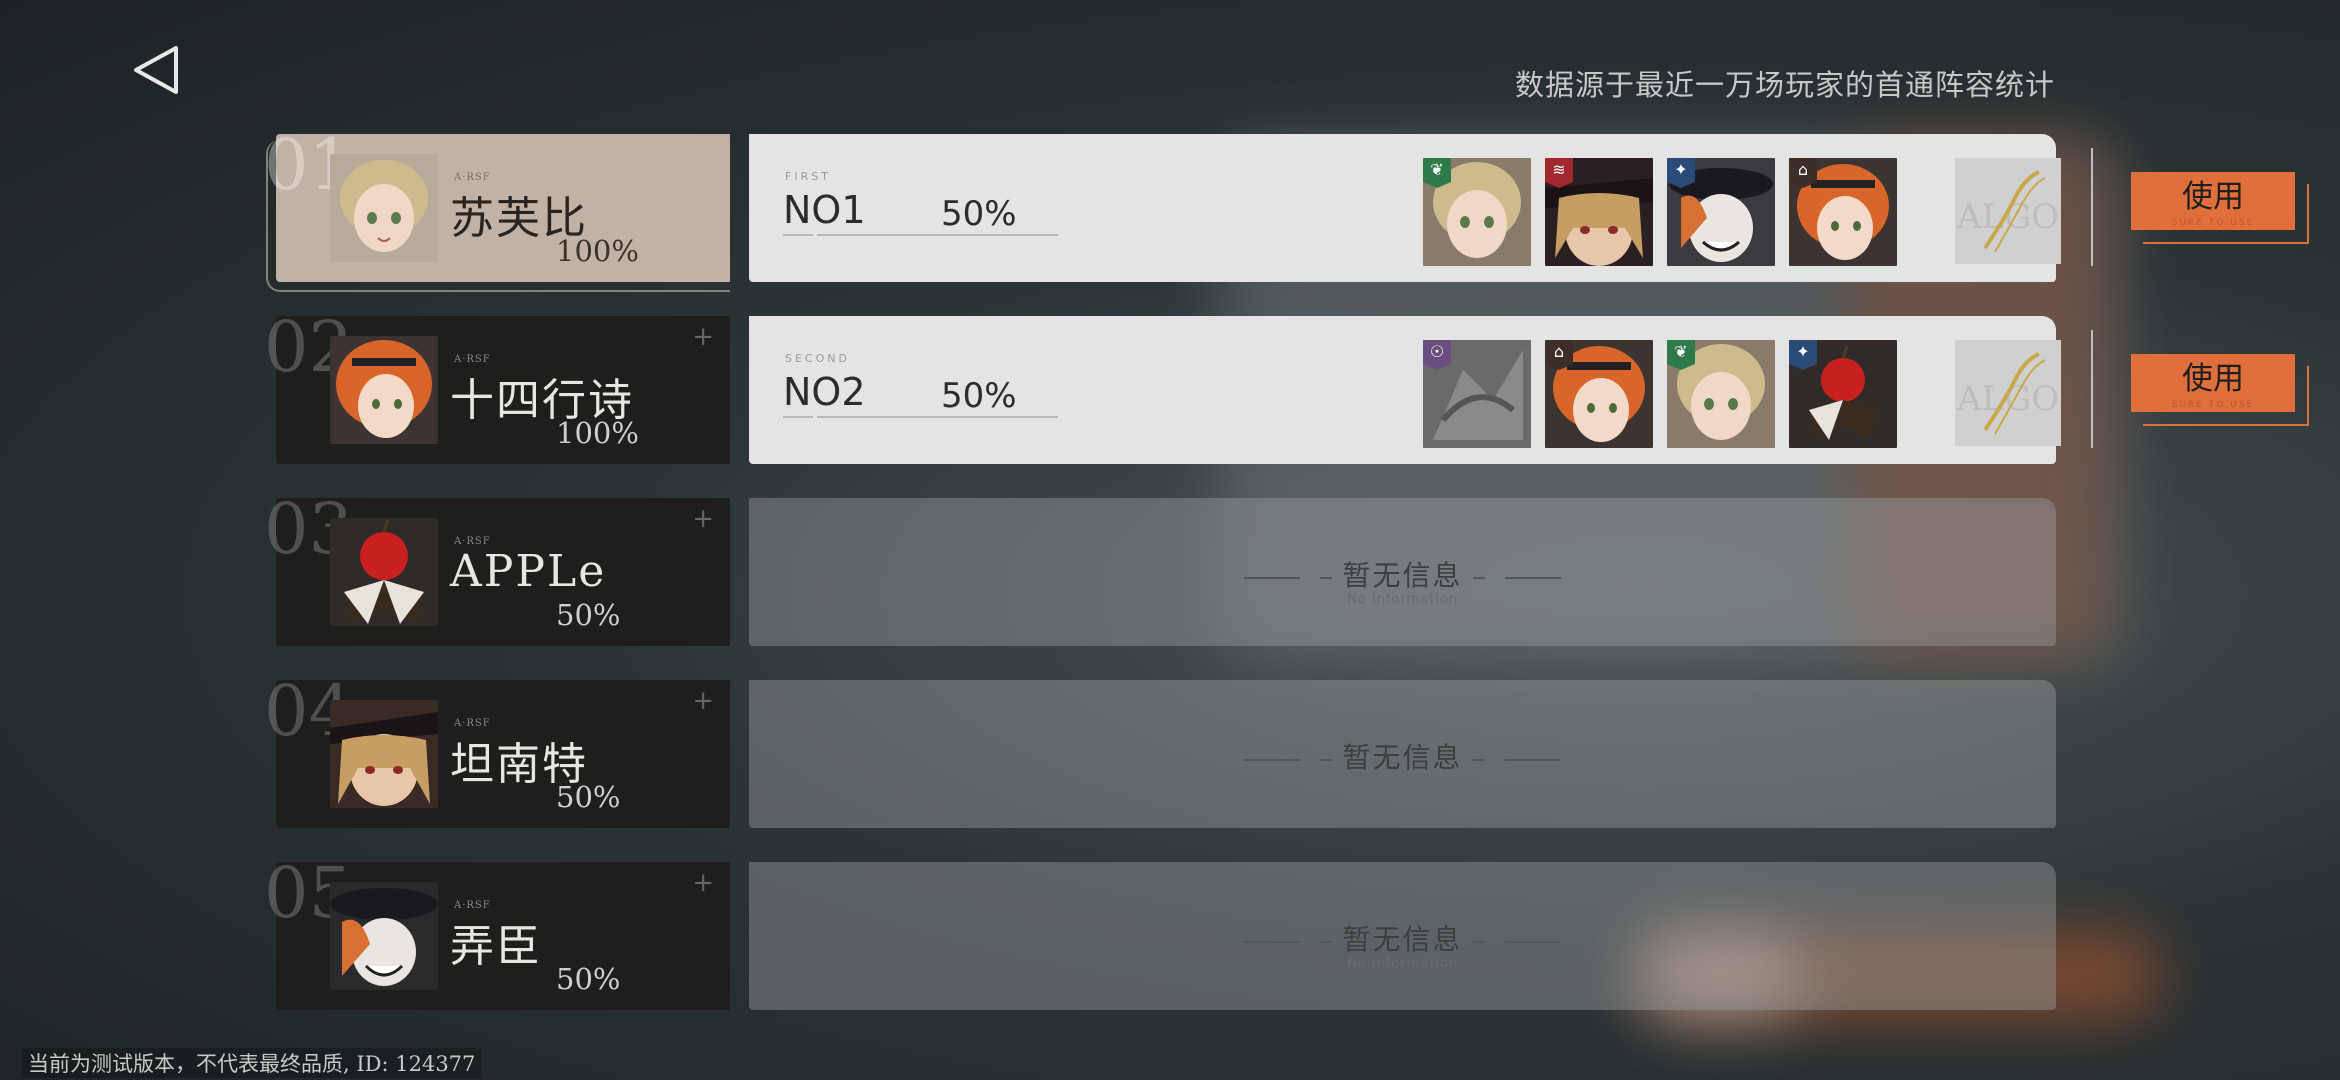 The width and height of the screenshot is (2340, 1080). What do you see at coordinates (824, 392) in the screenshot?
I see `ordinal-number: NO2` at bounding box center [824, 392].